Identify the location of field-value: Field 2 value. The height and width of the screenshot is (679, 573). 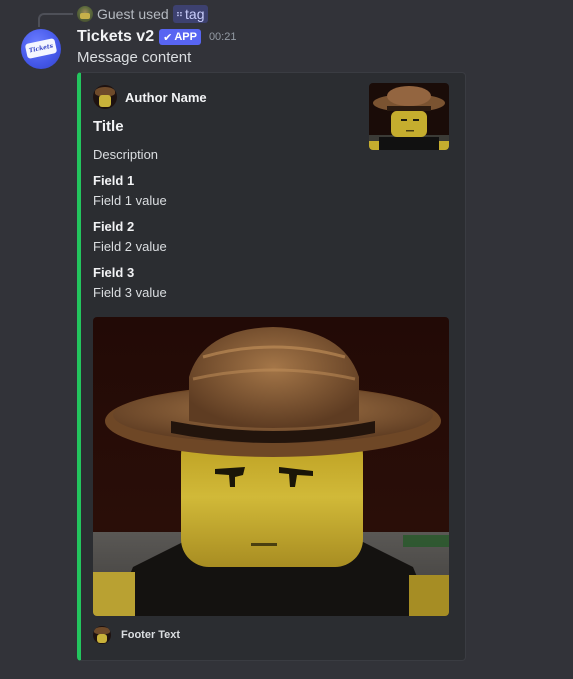
(130, 246).